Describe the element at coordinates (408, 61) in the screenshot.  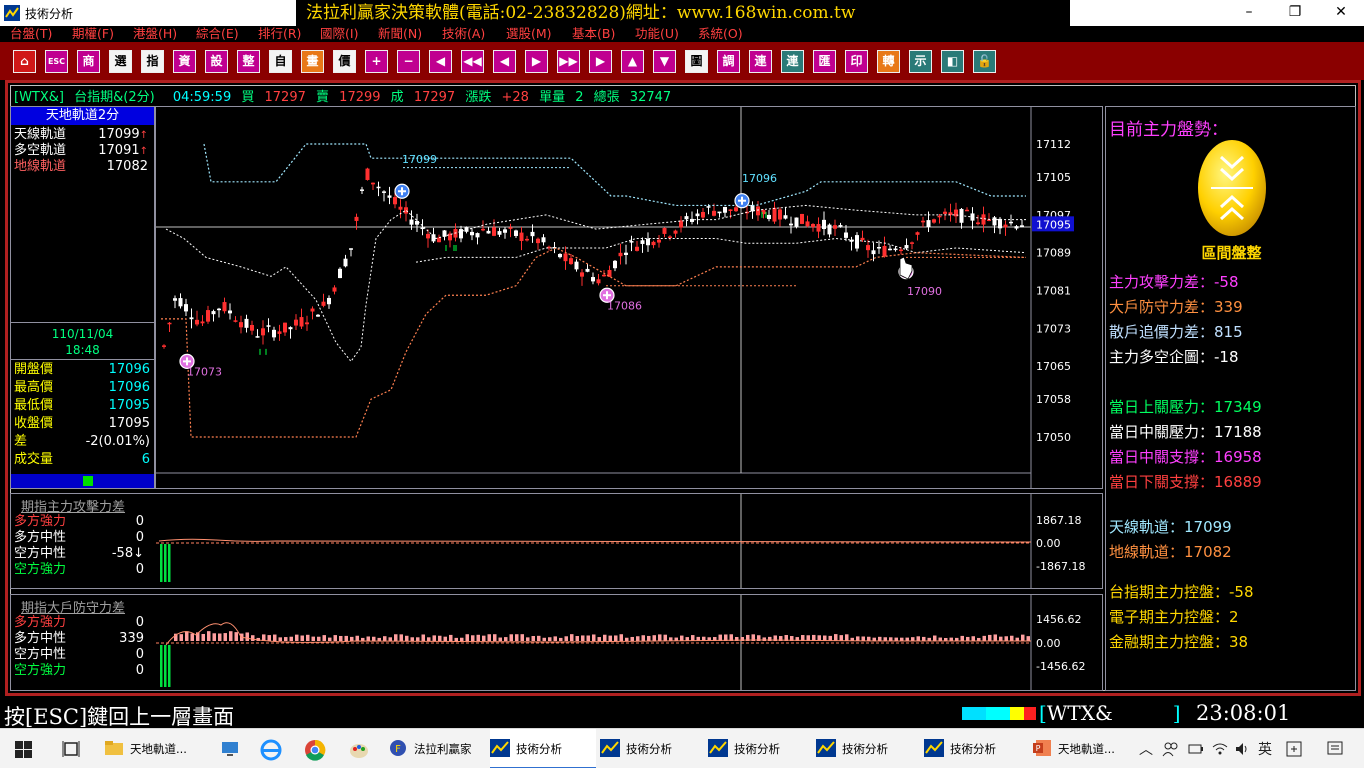
I see `toolbar-button: −` at that location.